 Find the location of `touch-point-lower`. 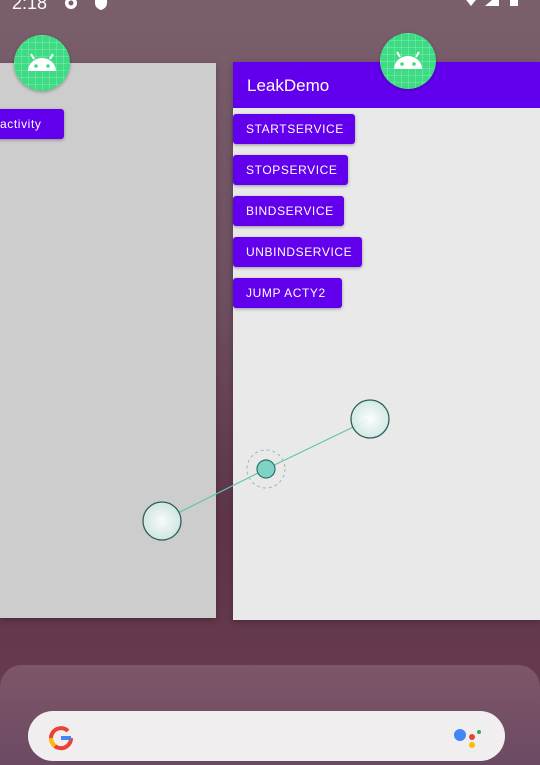

touch-point-lower is located at coordinates (162, 521).